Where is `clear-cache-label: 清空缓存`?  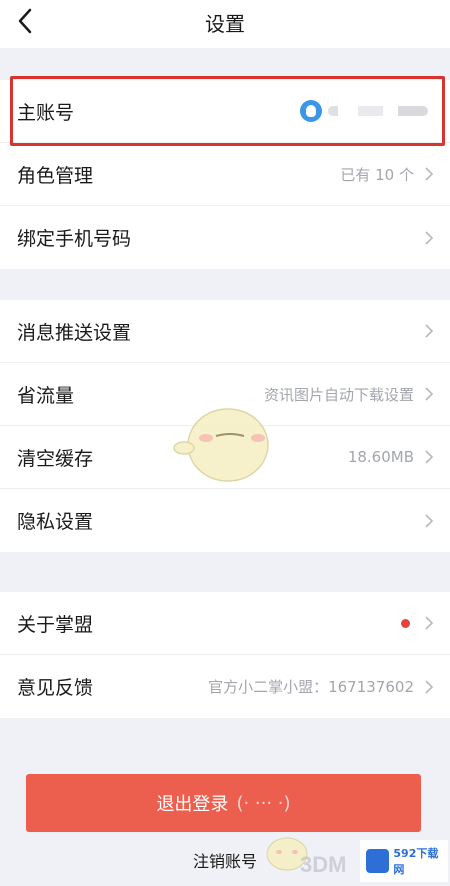 clear-cache-label: 清空缓存 is located at coordinates (55, 458).